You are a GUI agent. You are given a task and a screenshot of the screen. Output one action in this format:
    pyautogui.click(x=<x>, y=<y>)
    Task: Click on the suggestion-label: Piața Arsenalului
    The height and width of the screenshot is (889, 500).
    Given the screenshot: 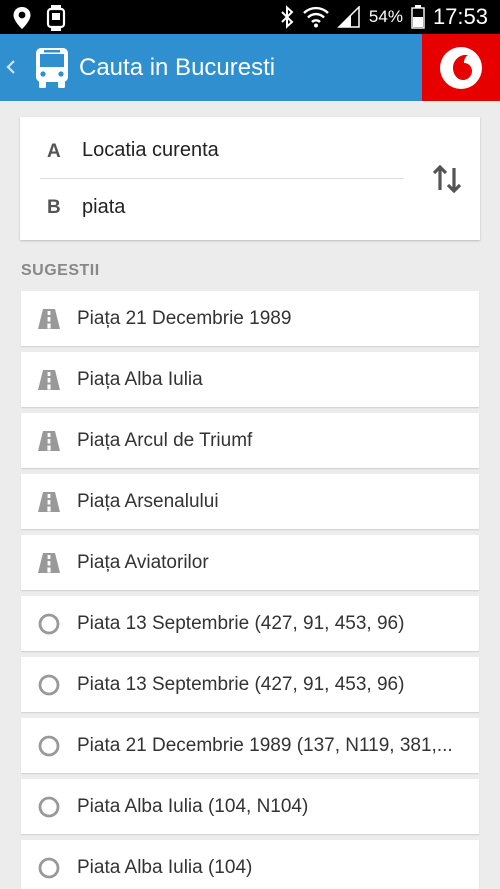 What is the action you would take?
    pyautogui.click(x=148, y=501)
    